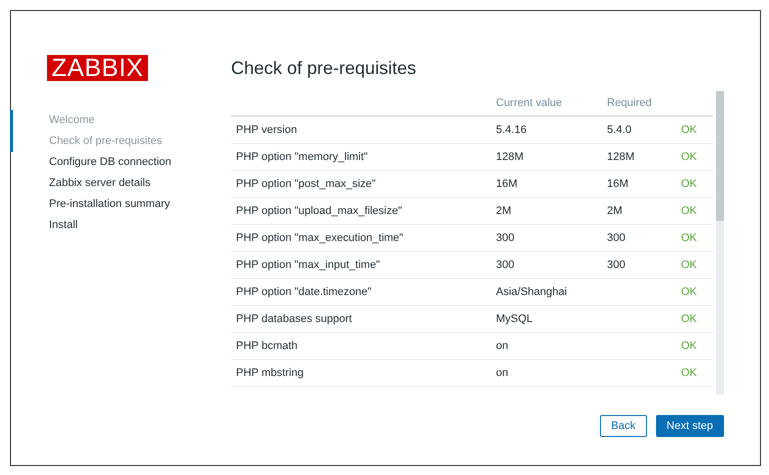  What do you see at coordinates (308, 265) in the screenshot?
I see `table-cell-text: PHP option "max_input_time"` at bounding box center [308, 265].